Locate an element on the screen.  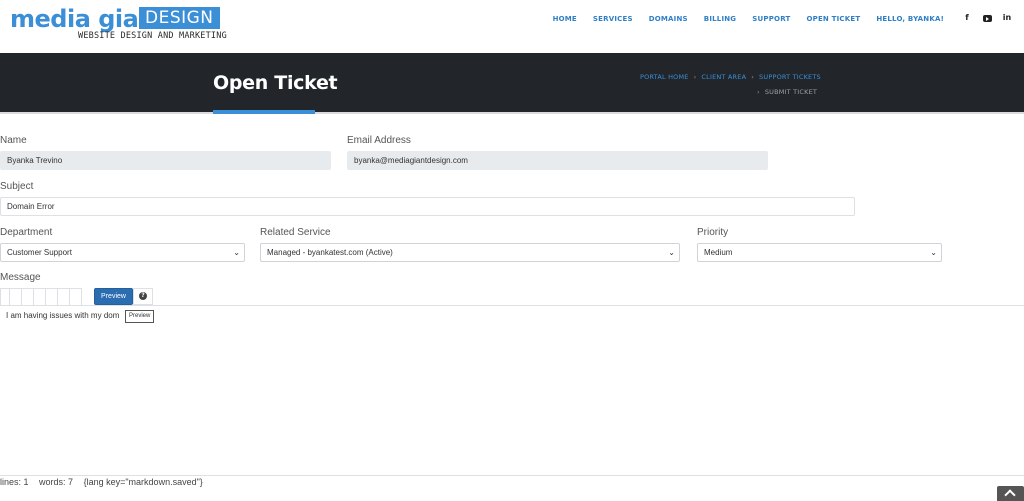
breadcrumb: PORTAL HOME › CLIENT AREA › SUPPORT TICKETS is located at coordinates (730, 77).